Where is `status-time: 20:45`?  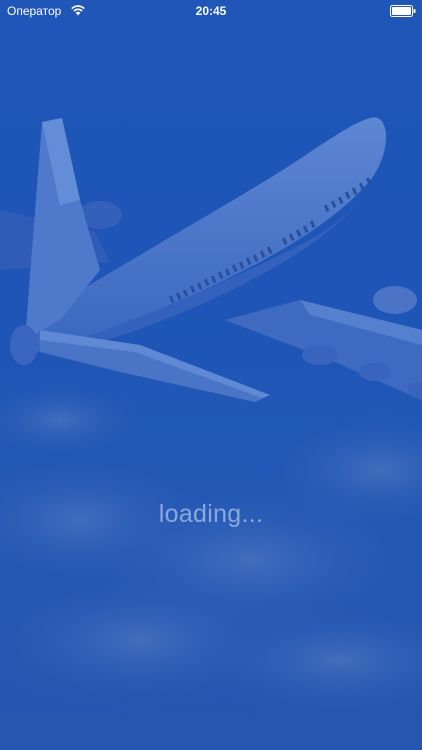 status-time: 20:45 is located at coordinates (211, 11).